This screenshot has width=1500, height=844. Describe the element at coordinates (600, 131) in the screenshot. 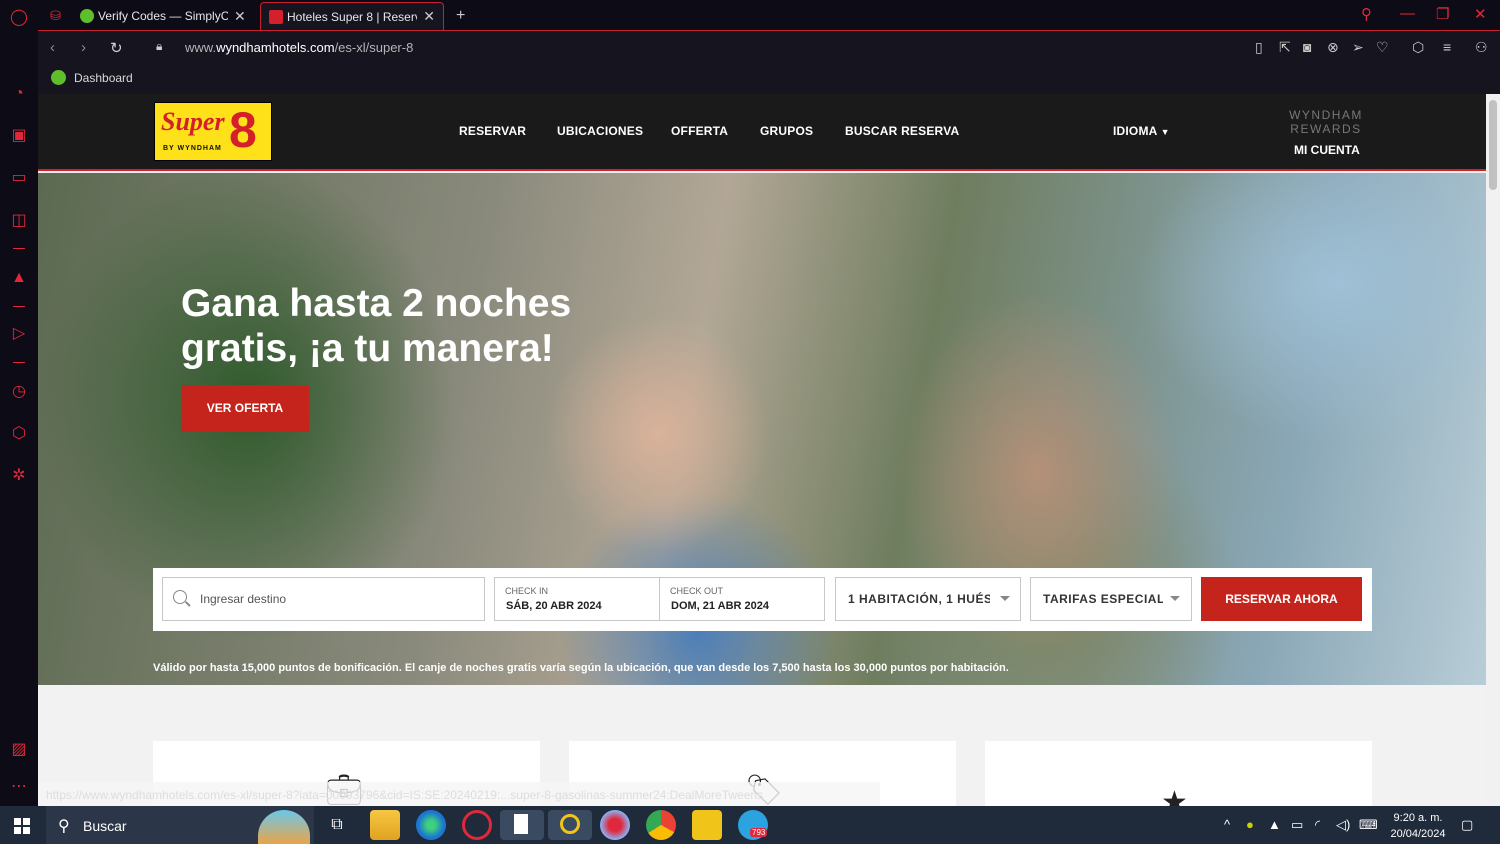

I see `menu-ubicaciones: UBICACIONES` at that location.